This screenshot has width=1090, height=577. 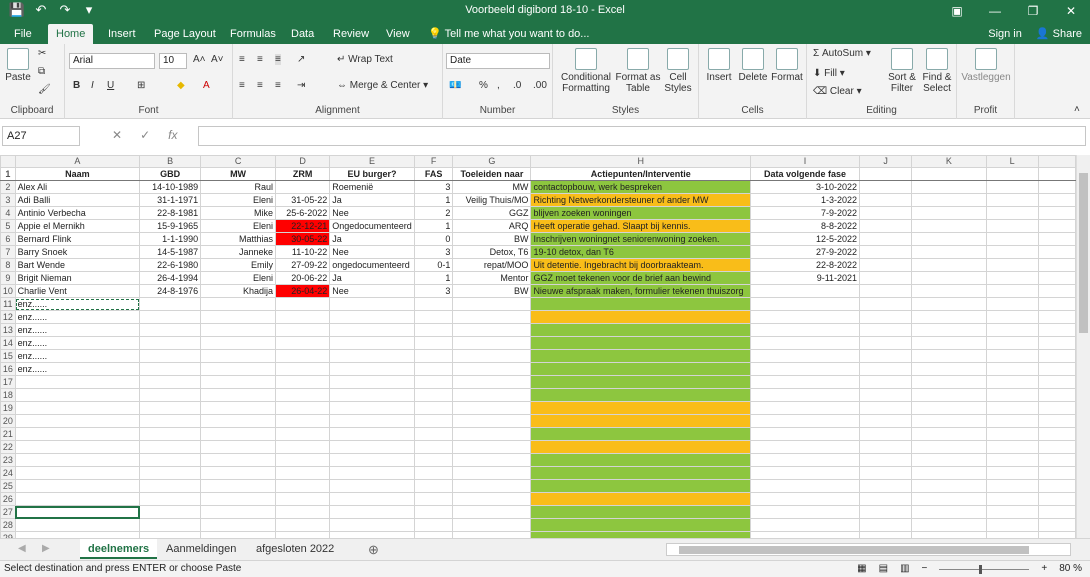 What do you see at coordinates (433, 252) in the screenshot?
I see `cell: 3` at bounding box center [433, 252].